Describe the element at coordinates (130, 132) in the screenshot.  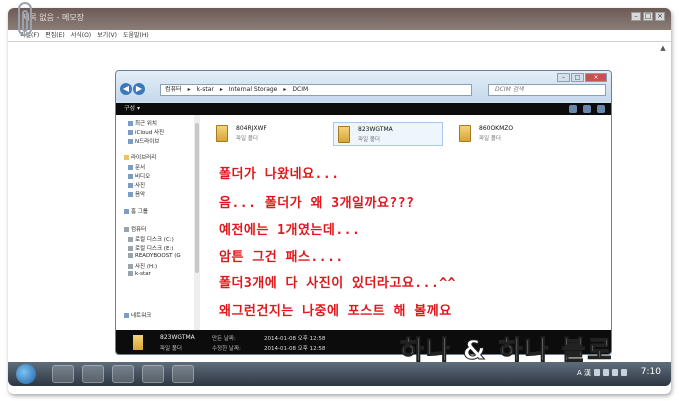
I see `icloud-icon` at that location.